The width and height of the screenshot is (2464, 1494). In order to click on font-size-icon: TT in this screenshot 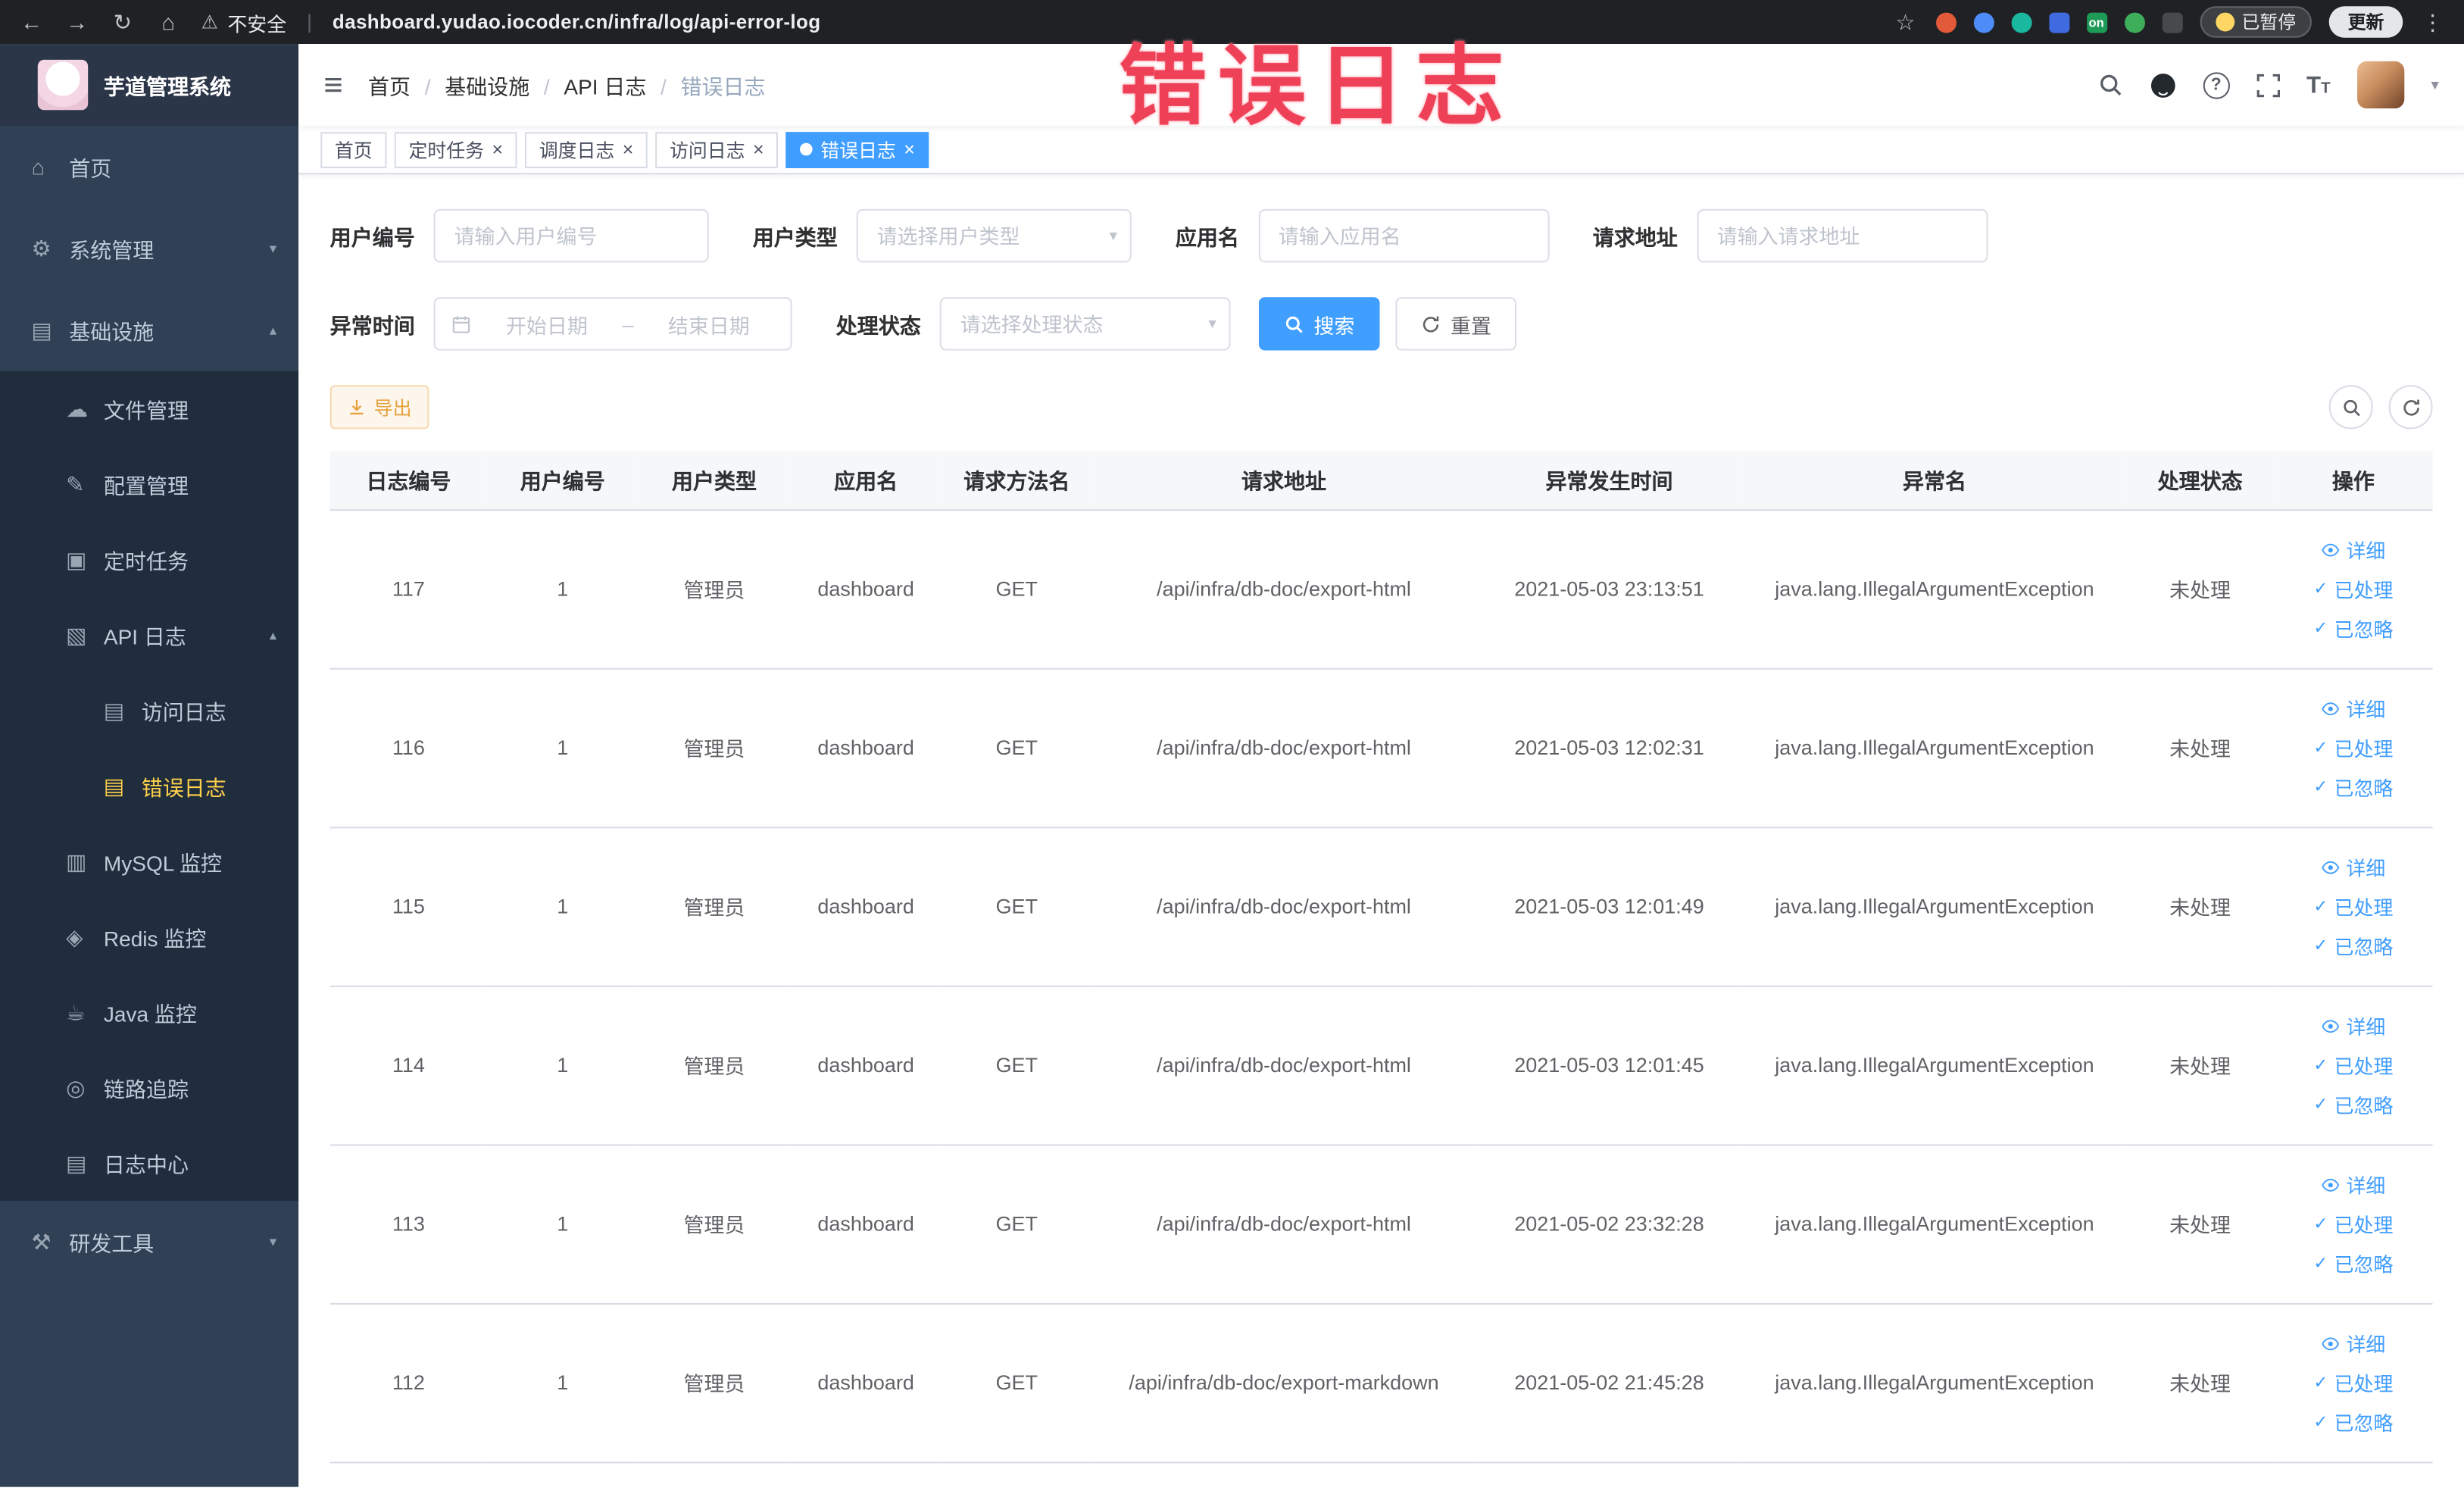, I will do `click(2318, 84)`.